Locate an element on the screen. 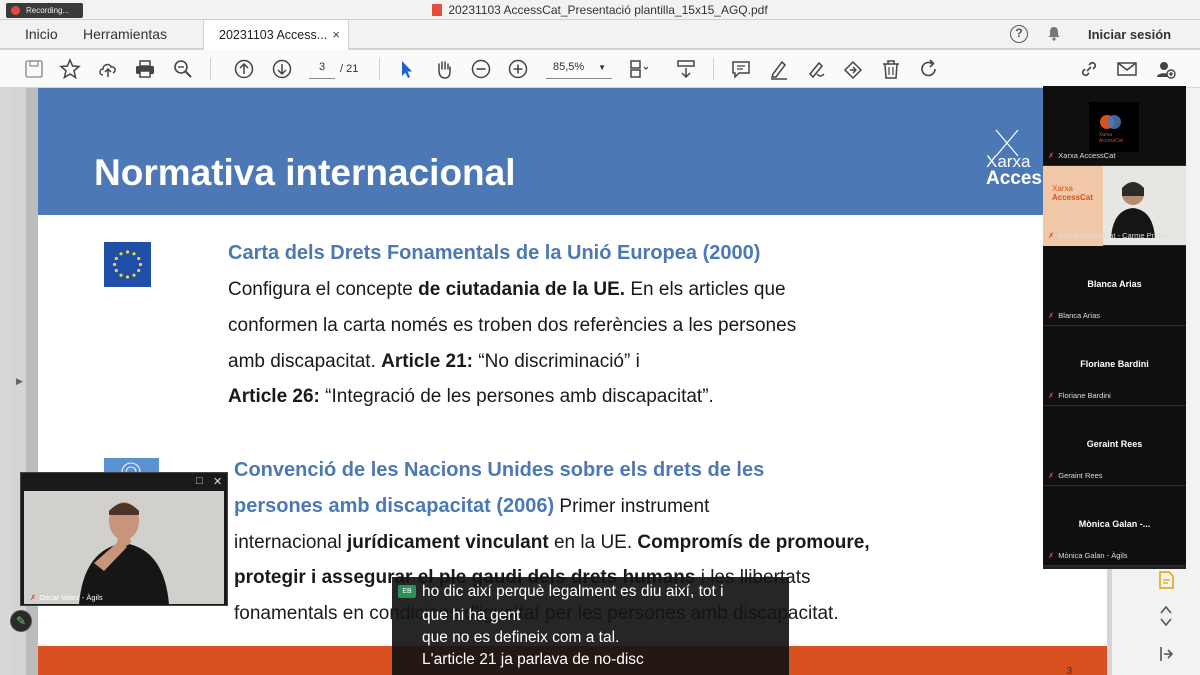 The height and width of the screenshot is (675, 1200). section2-title-line2: persones amb discapacitat (2006) is located at coordinates (394, 506).